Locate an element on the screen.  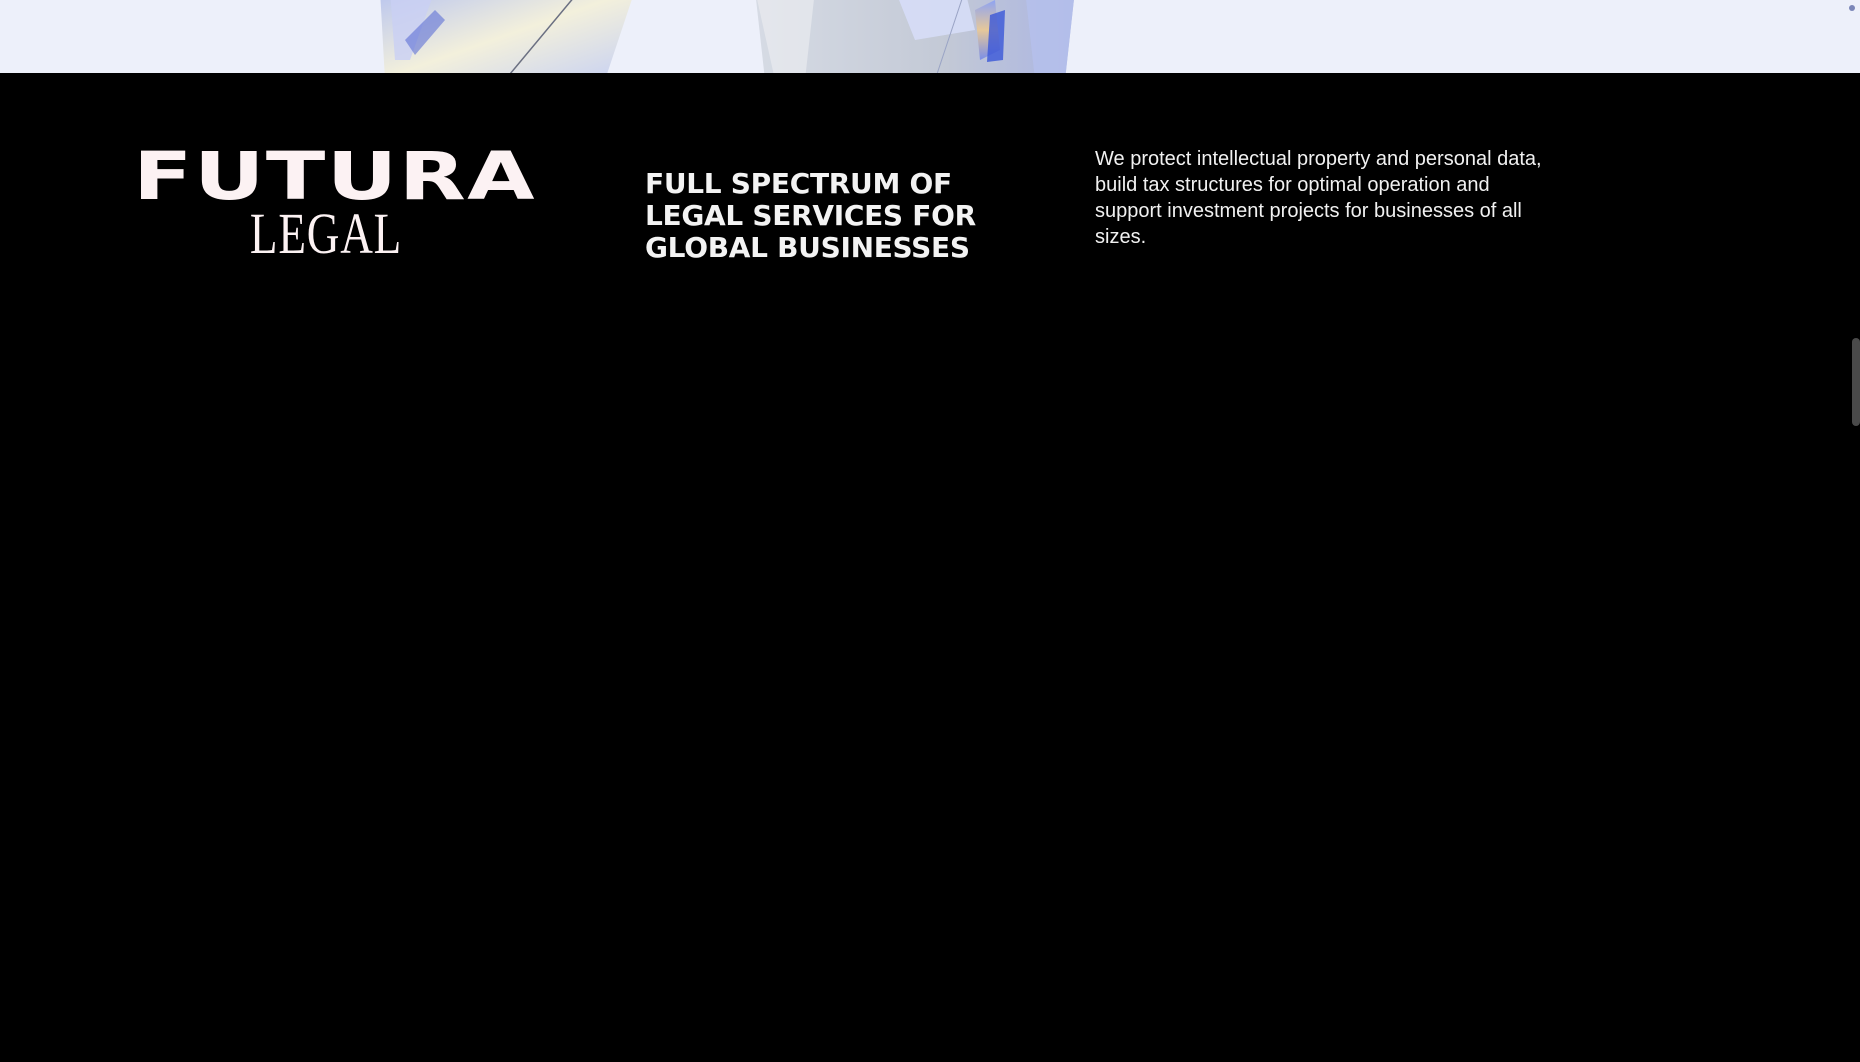
hero-strip is located at coordinates (930, 36).